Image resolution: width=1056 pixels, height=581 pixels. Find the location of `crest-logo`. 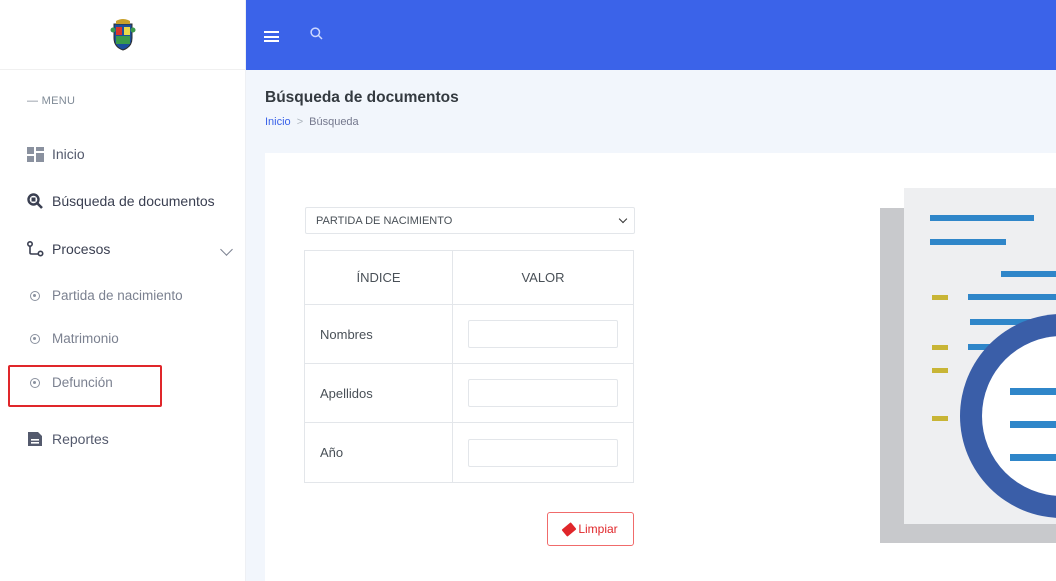

crest-logo is located at coordinates (122, 34).